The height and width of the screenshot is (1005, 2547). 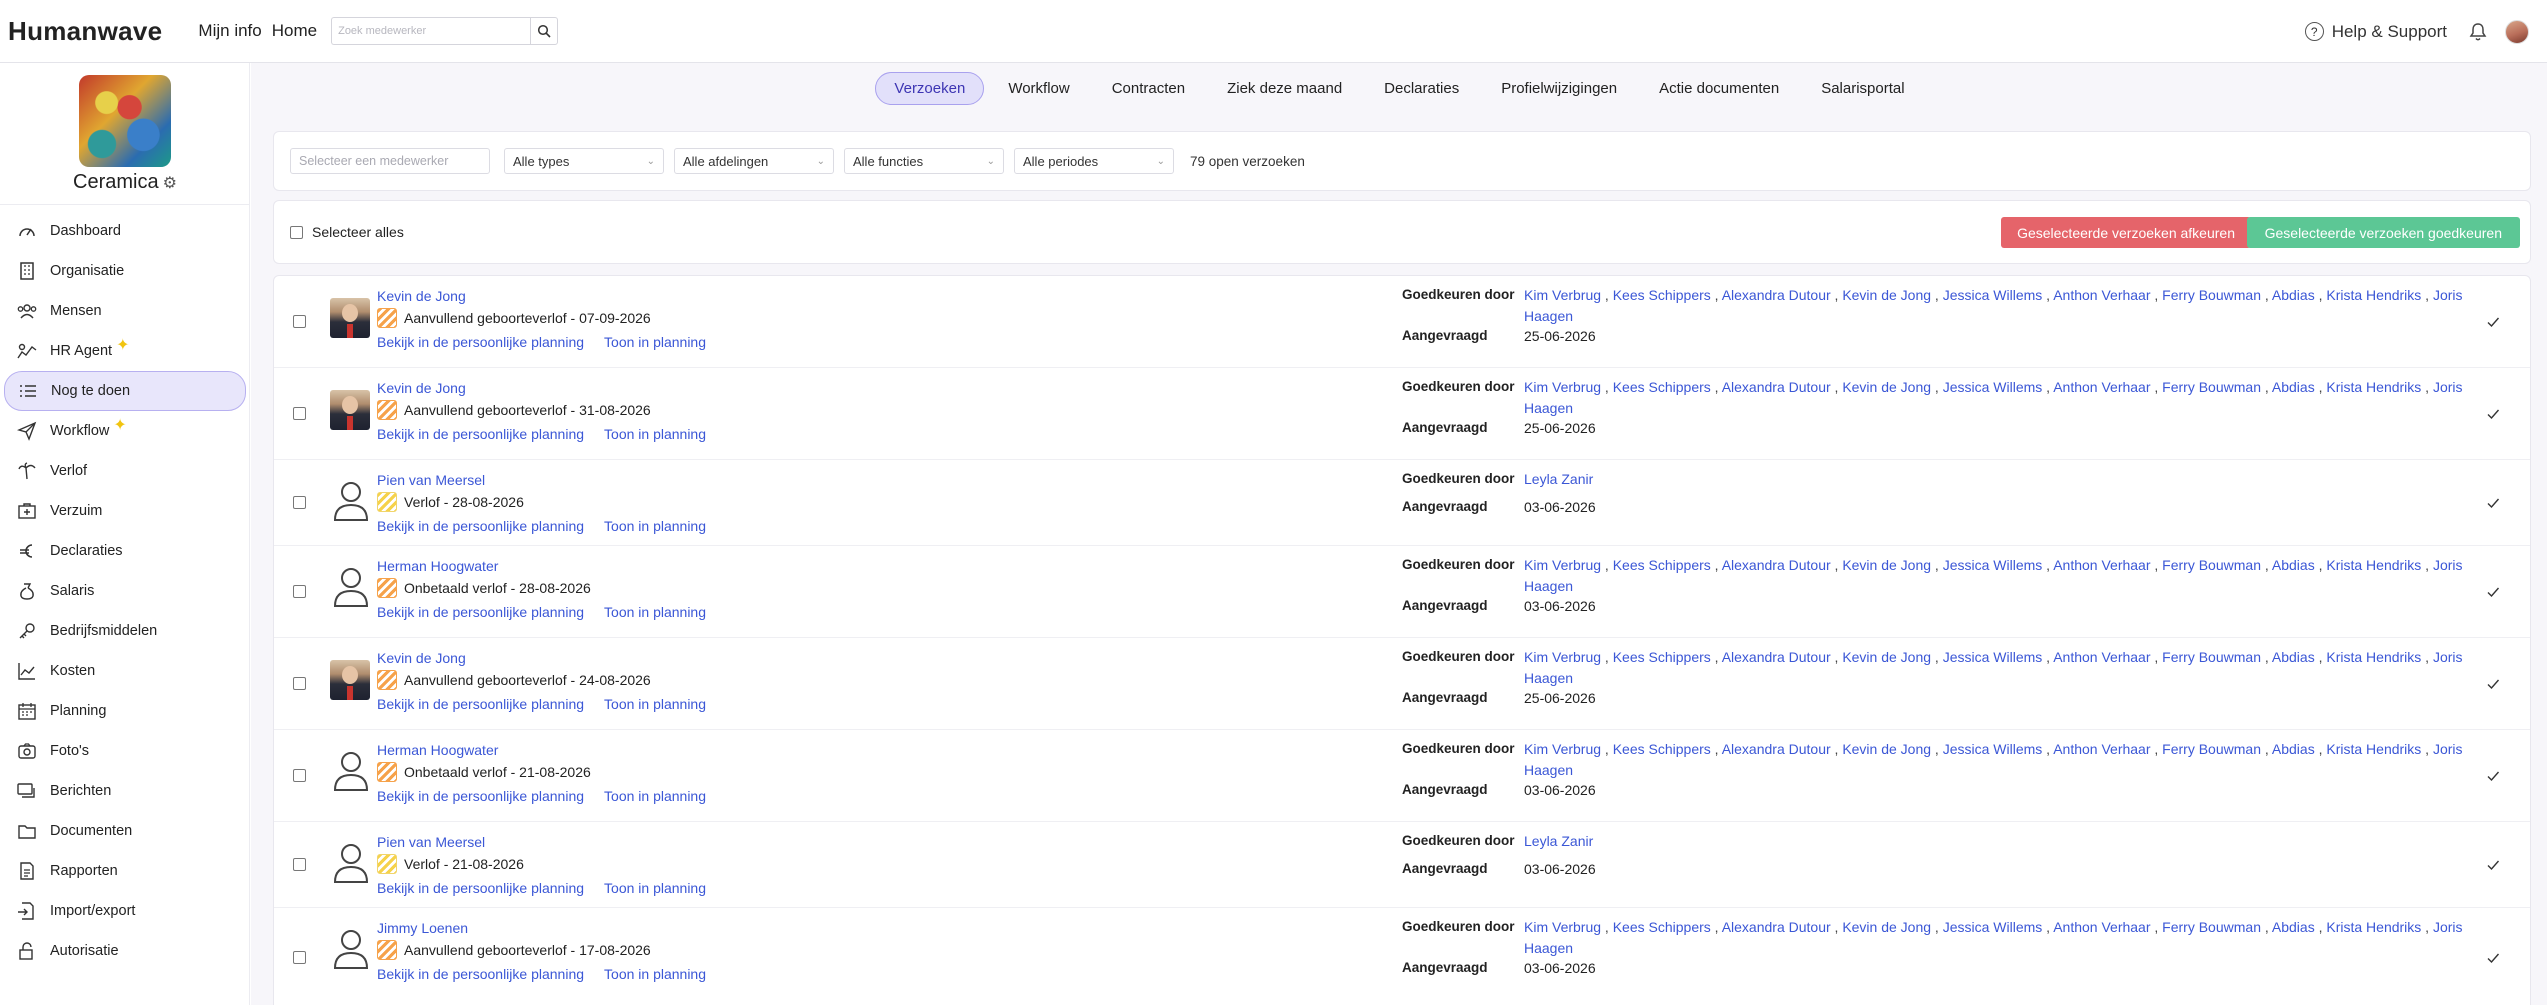 I want to click on nav-mijn-info: Mijn info, so click(x=229, y=31).